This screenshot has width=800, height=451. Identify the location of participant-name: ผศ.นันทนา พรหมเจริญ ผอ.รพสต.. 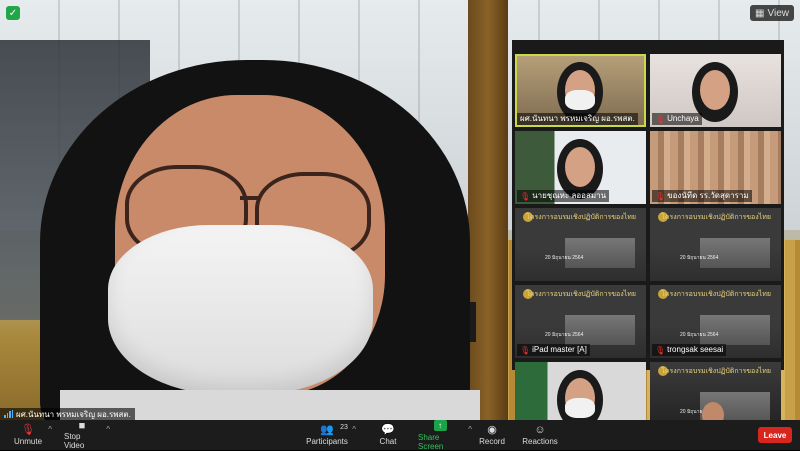
(577, 118).